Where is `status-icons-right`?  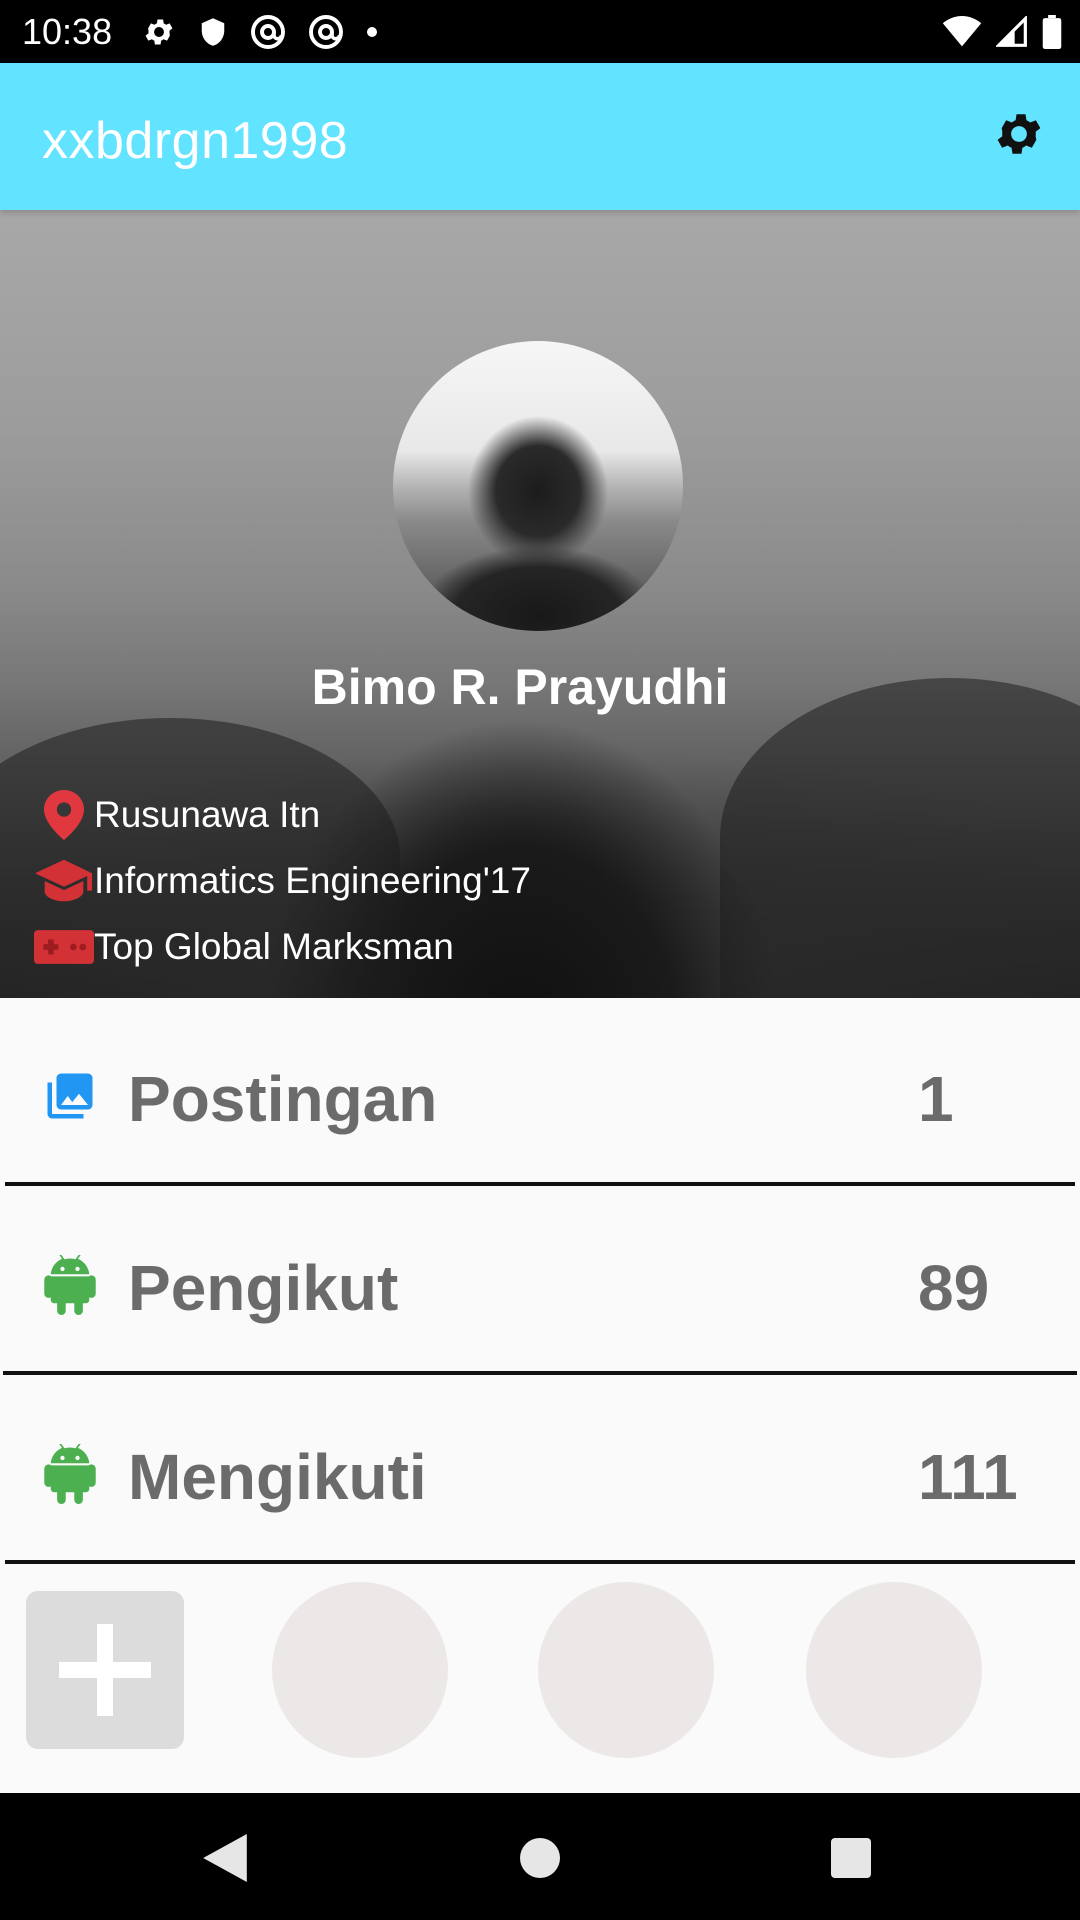
status-icons-right is located at coordinates (1002, 32).